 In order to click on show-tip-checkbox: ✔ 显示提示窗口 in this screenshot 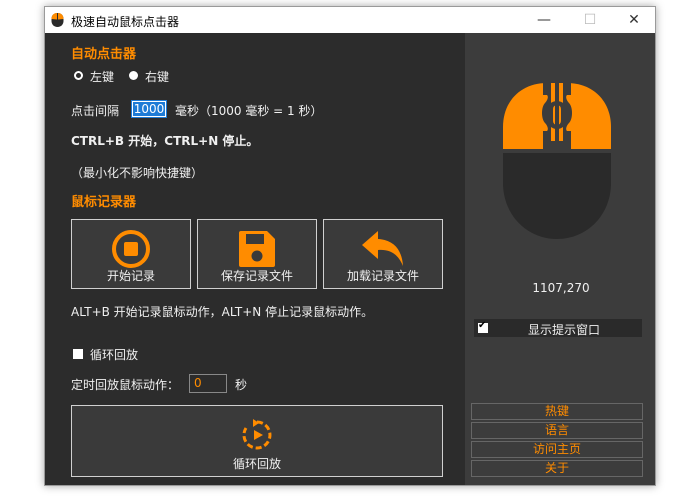, I will do `click(558, 328)`.